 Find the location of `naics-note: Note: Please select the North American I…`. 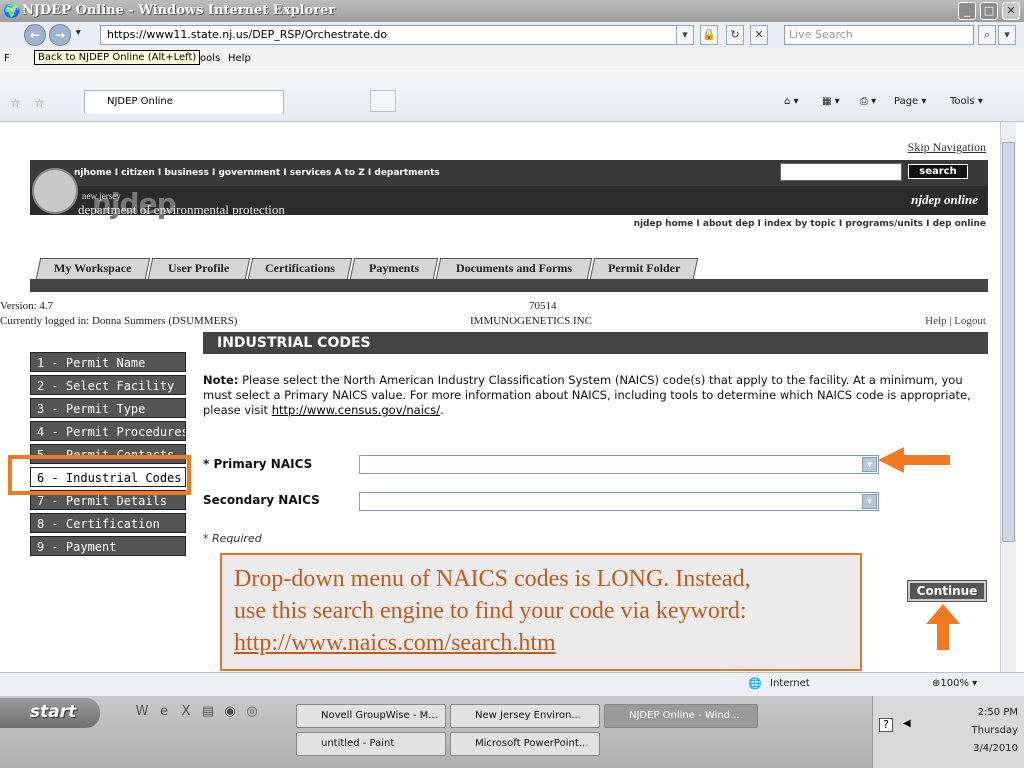

naics-note: Note: Please select the North American I… is located at coordinates (595, 395).